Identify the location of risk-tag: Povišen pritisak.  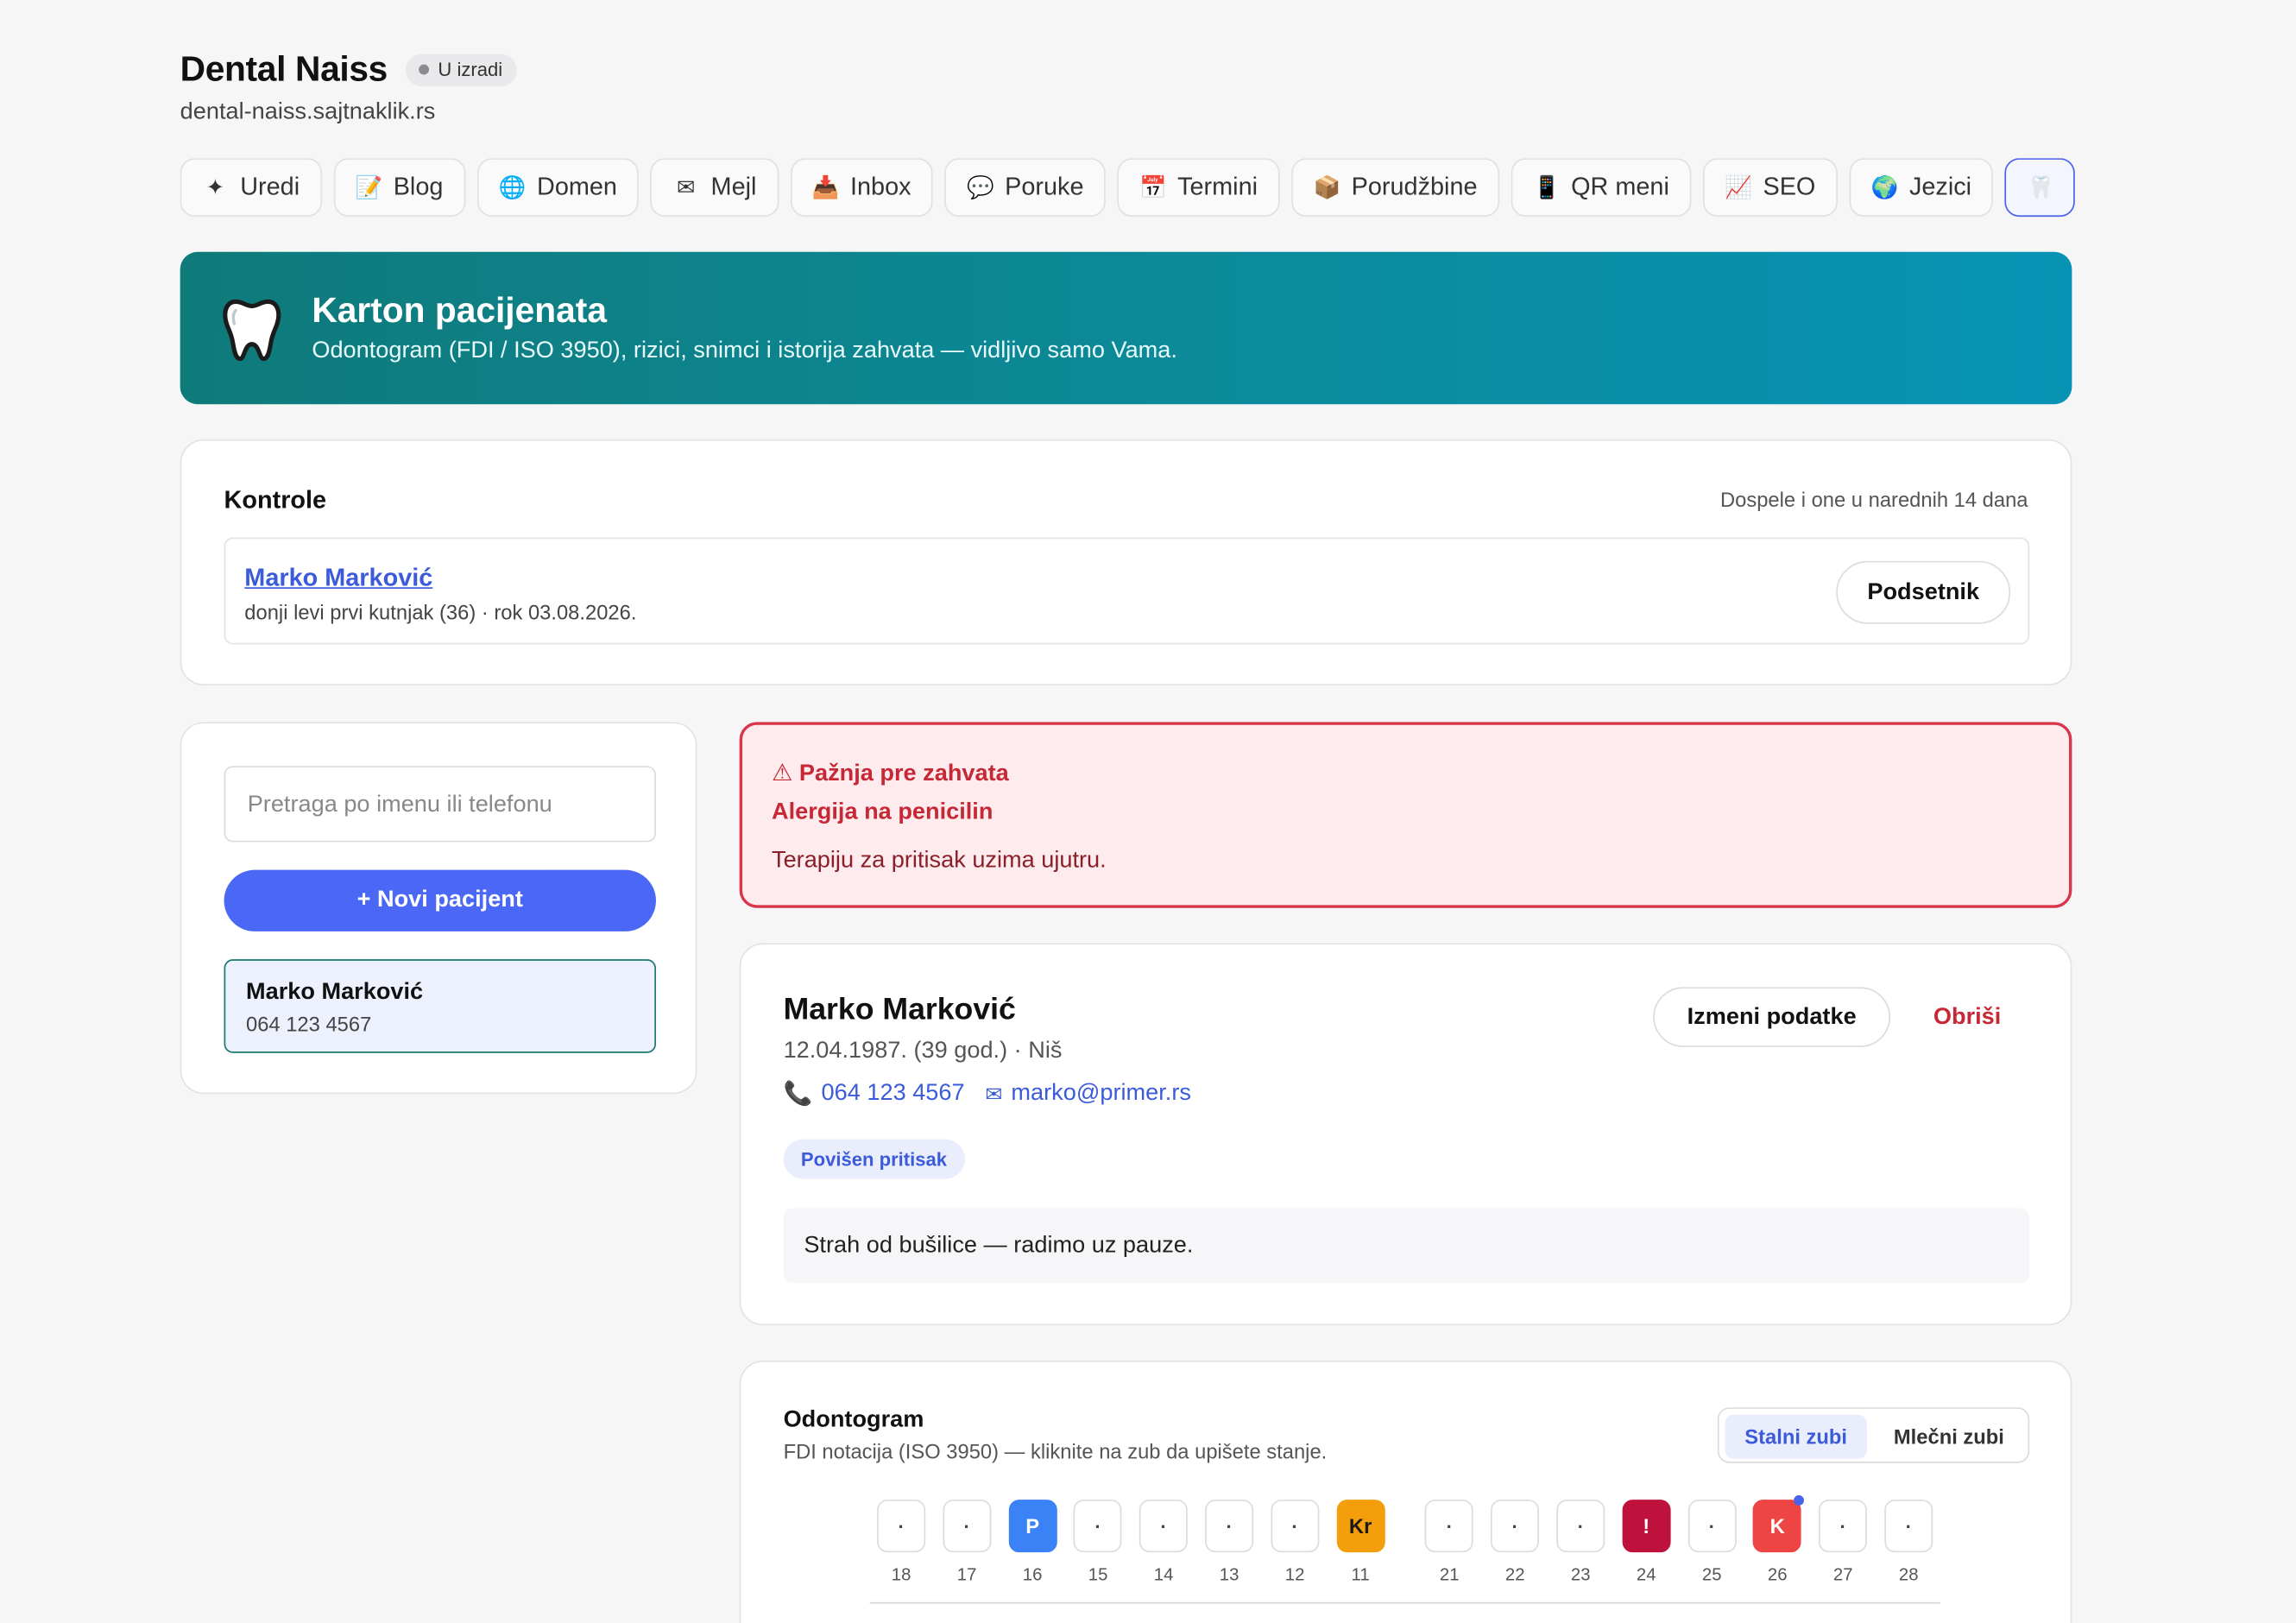
(874, 1159).